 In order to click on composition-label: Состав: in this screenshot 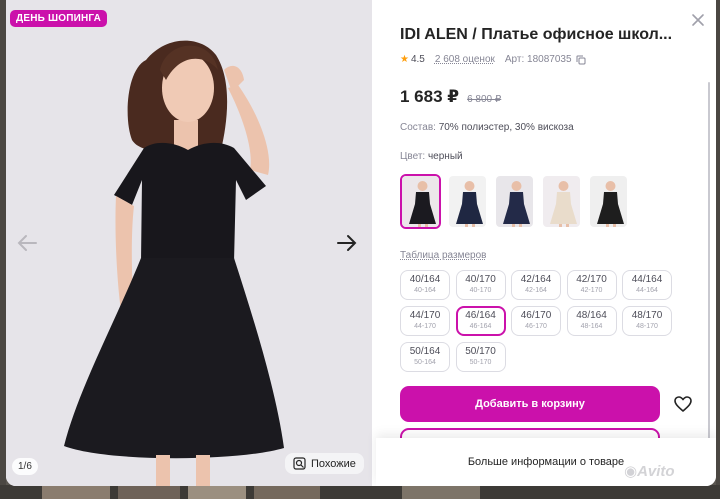, I will do `click(418, 127)`.